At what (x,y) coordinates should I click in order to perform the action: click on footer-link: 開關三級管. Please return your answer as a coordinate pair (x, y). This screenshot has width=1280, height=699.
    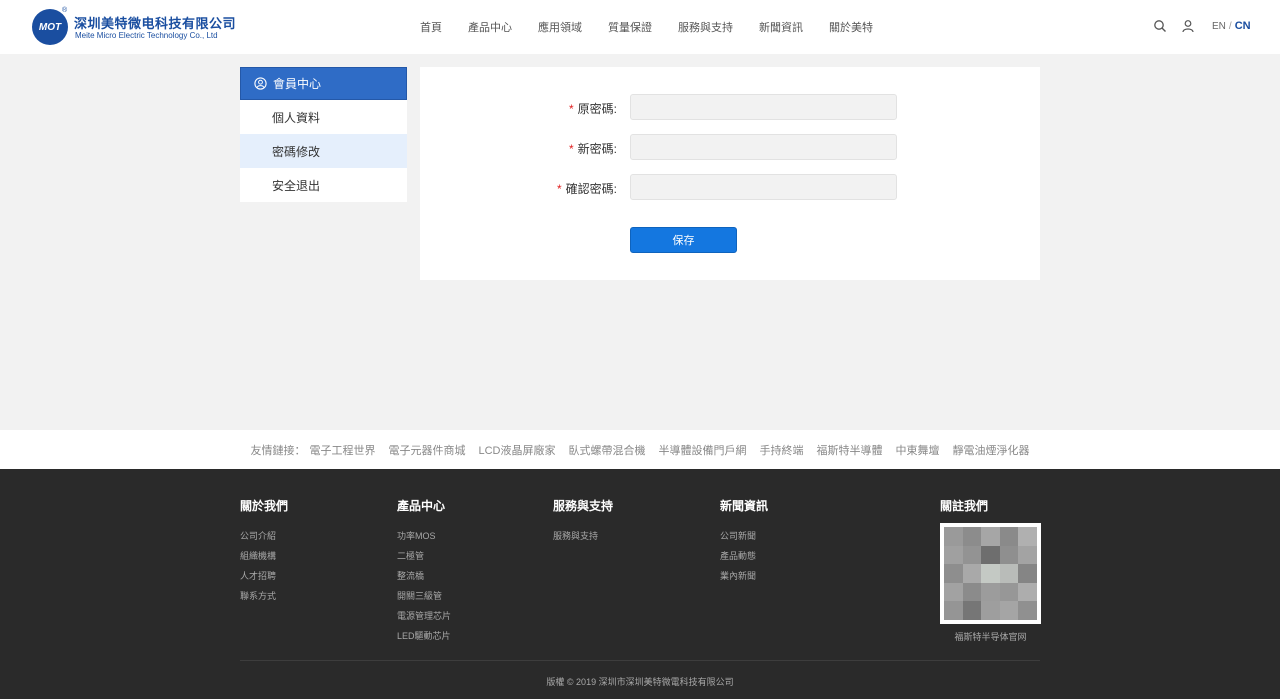
    Looking at the image, I should click on (424, 596).